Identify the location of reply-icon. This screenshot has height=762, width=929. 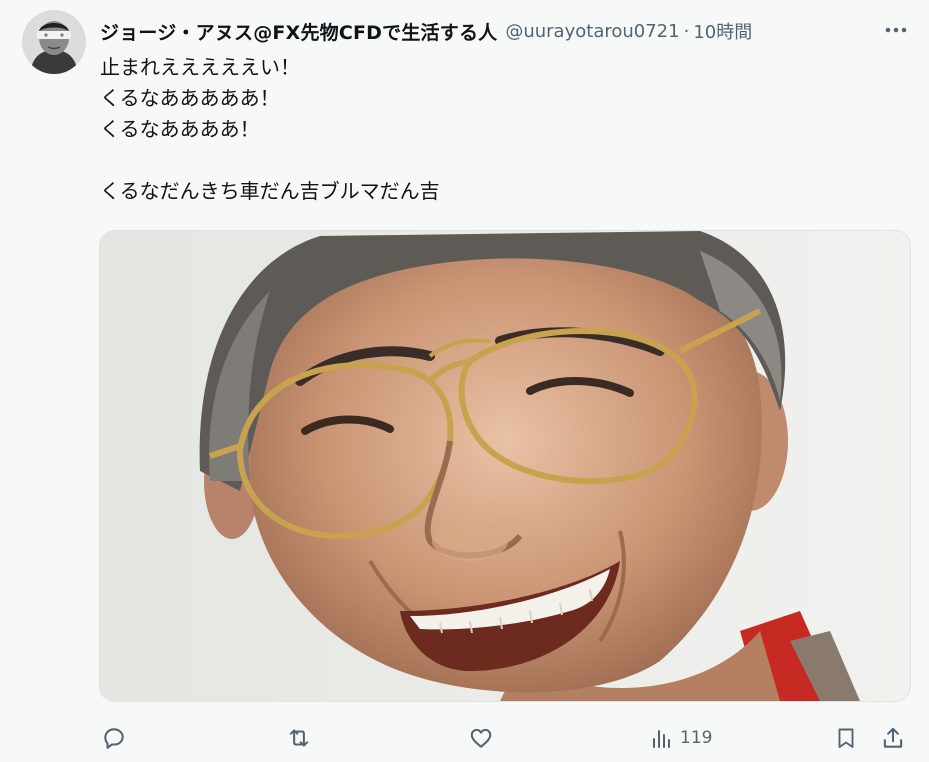
(114, 738).